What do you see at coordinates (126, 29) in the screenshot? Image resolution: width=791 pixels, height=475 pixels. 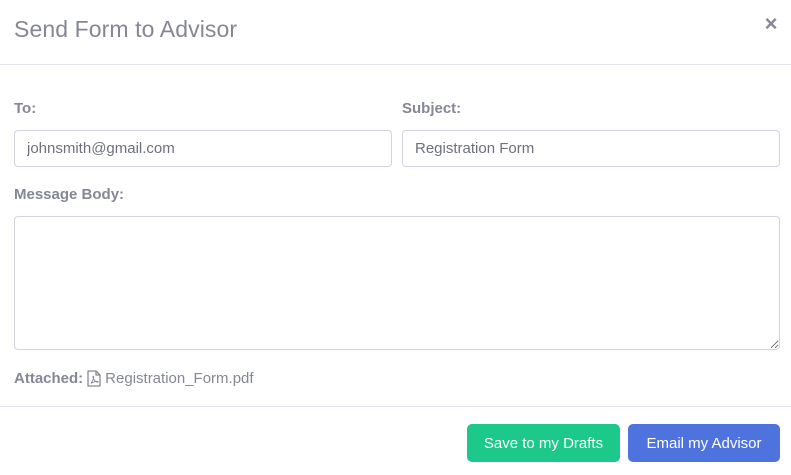 I see `modal-title: Send Form to Advisor` at bounding box center [126, 29].